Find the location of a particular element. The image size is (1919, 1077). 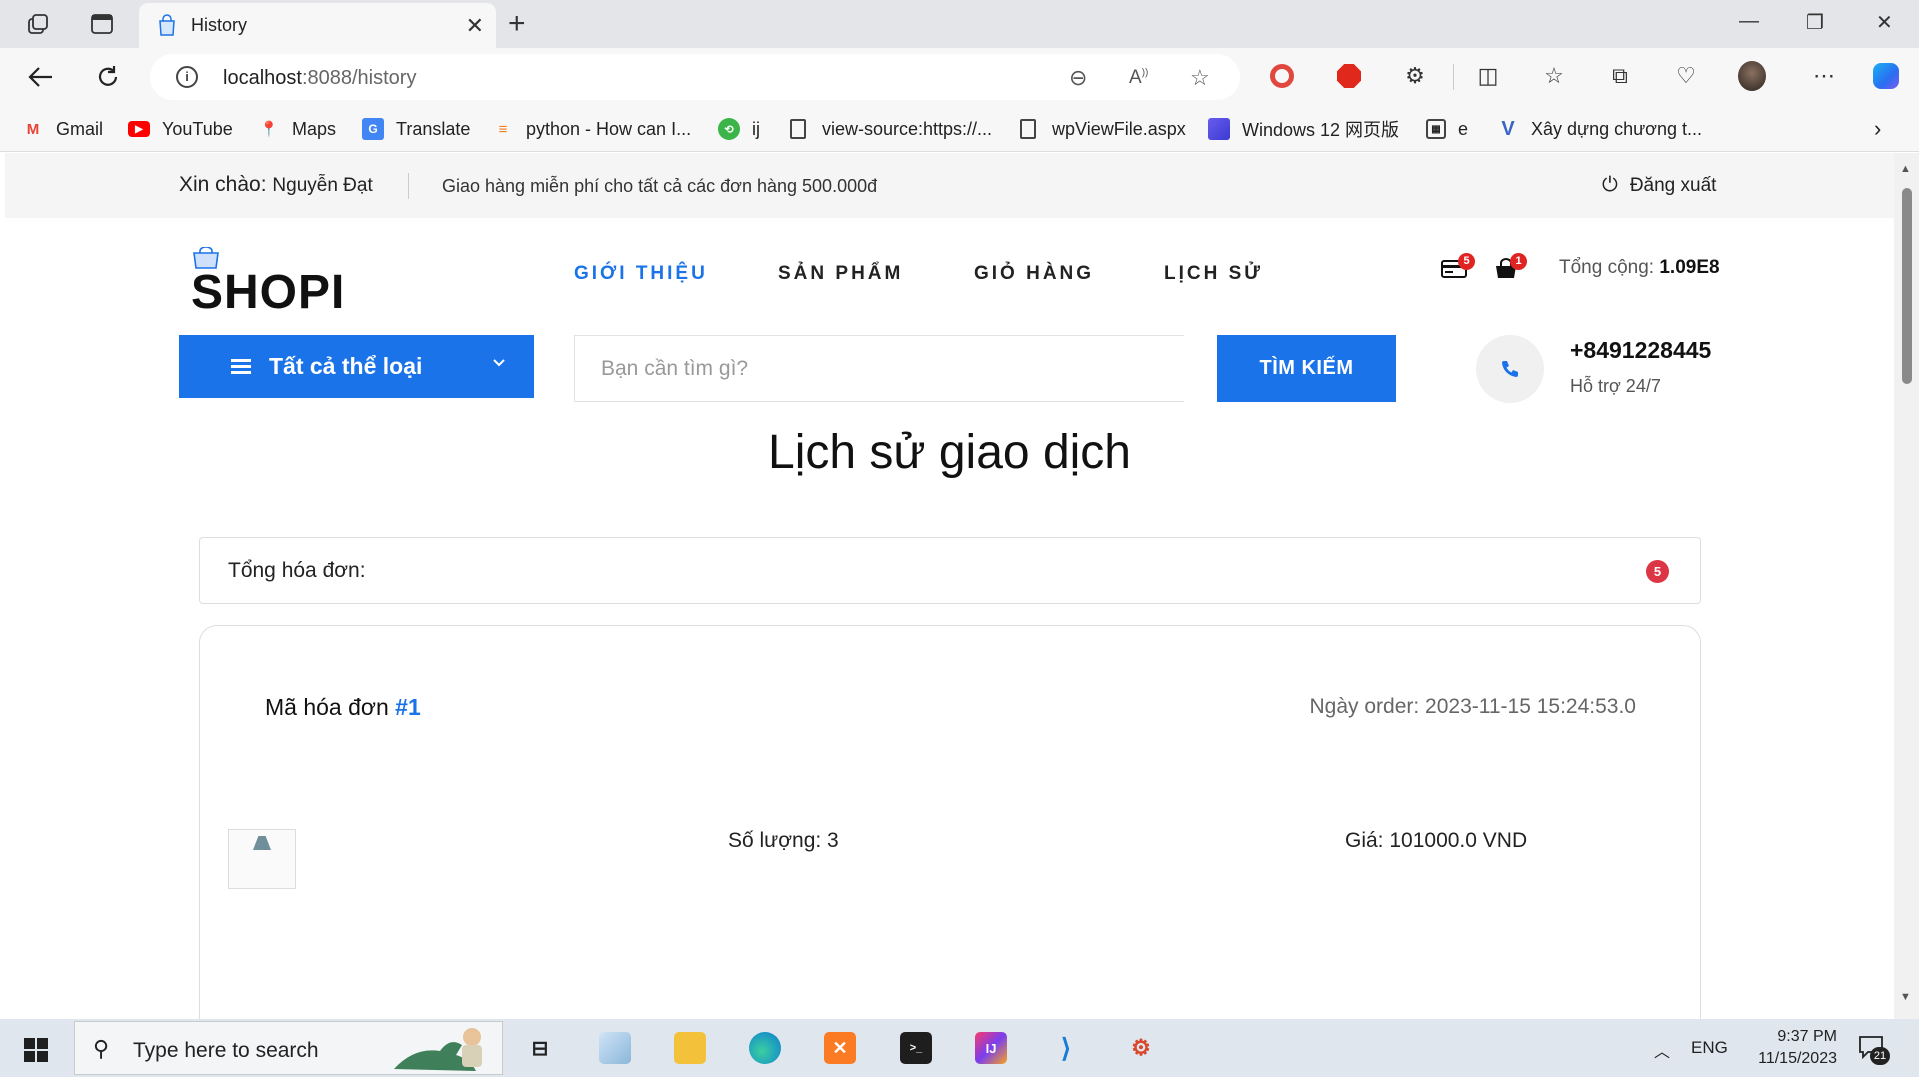

site-info-icon: i is located at coordinates (187, 77).